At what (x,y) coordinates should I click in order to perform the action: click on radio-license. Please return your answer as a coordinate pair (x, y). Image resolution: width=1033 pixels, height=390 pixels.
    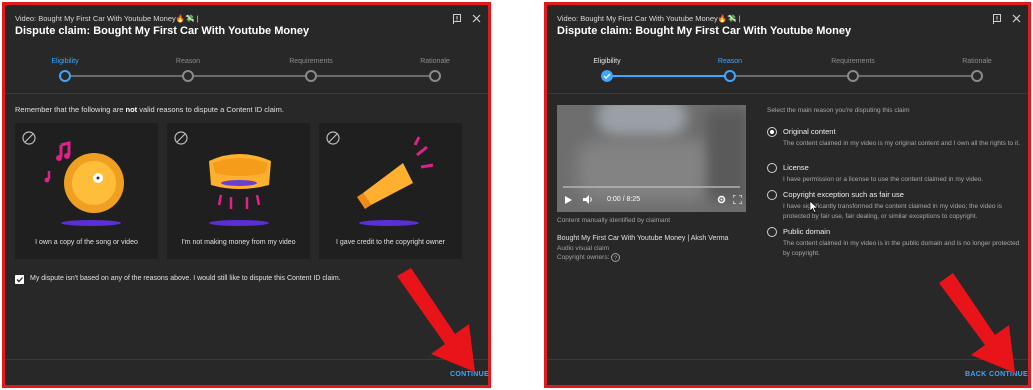
    Looking at the image, I should click on (772, 168).